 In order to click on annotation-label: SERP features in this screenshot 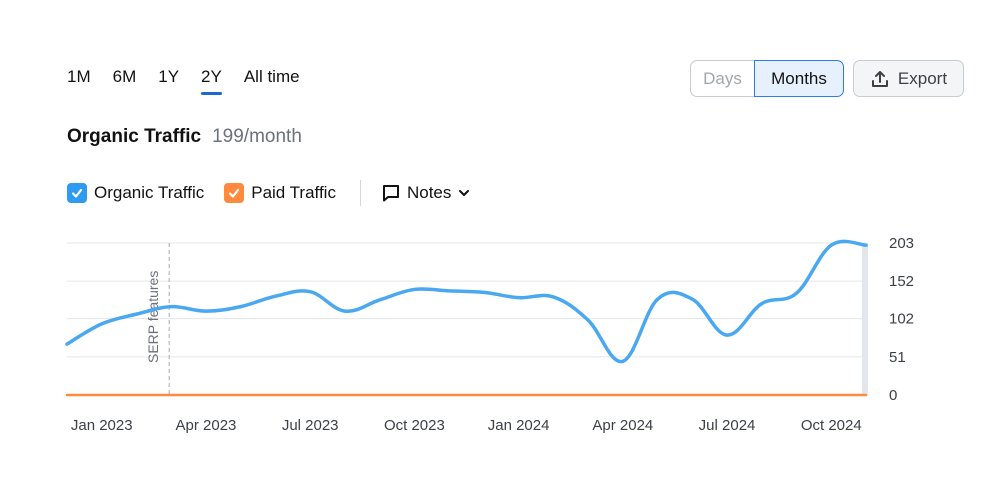, I will do `click(153, 317)`.